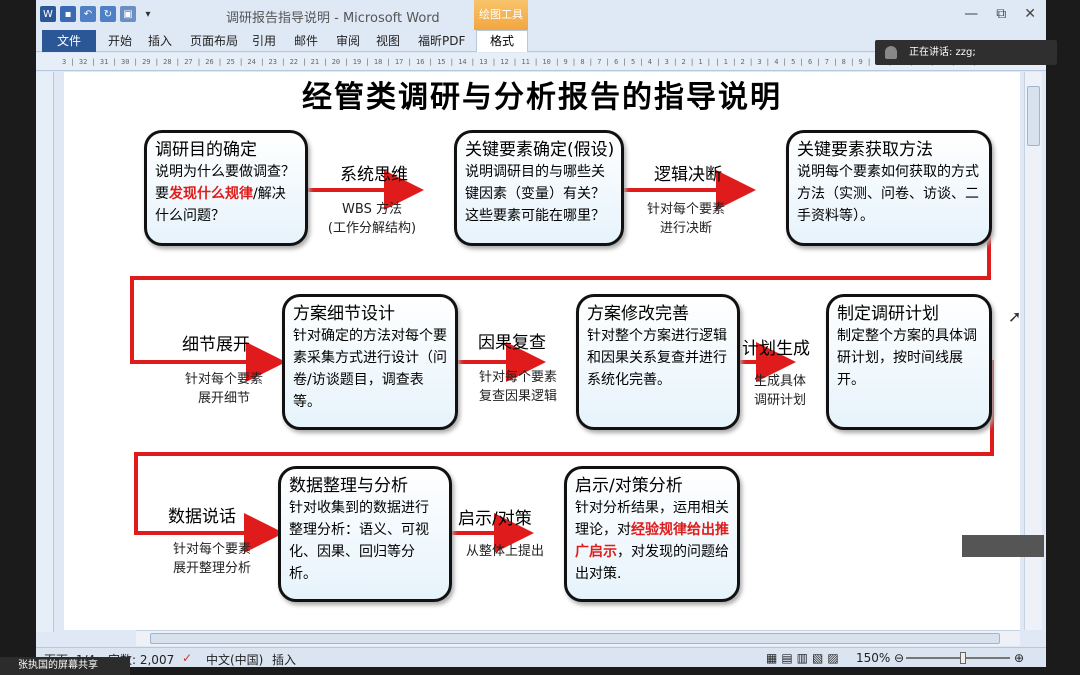  What do you see at coordinates (234, 659) in the screenshot?
I see `language: 中文(中国)` at bounding box center [234, 659].